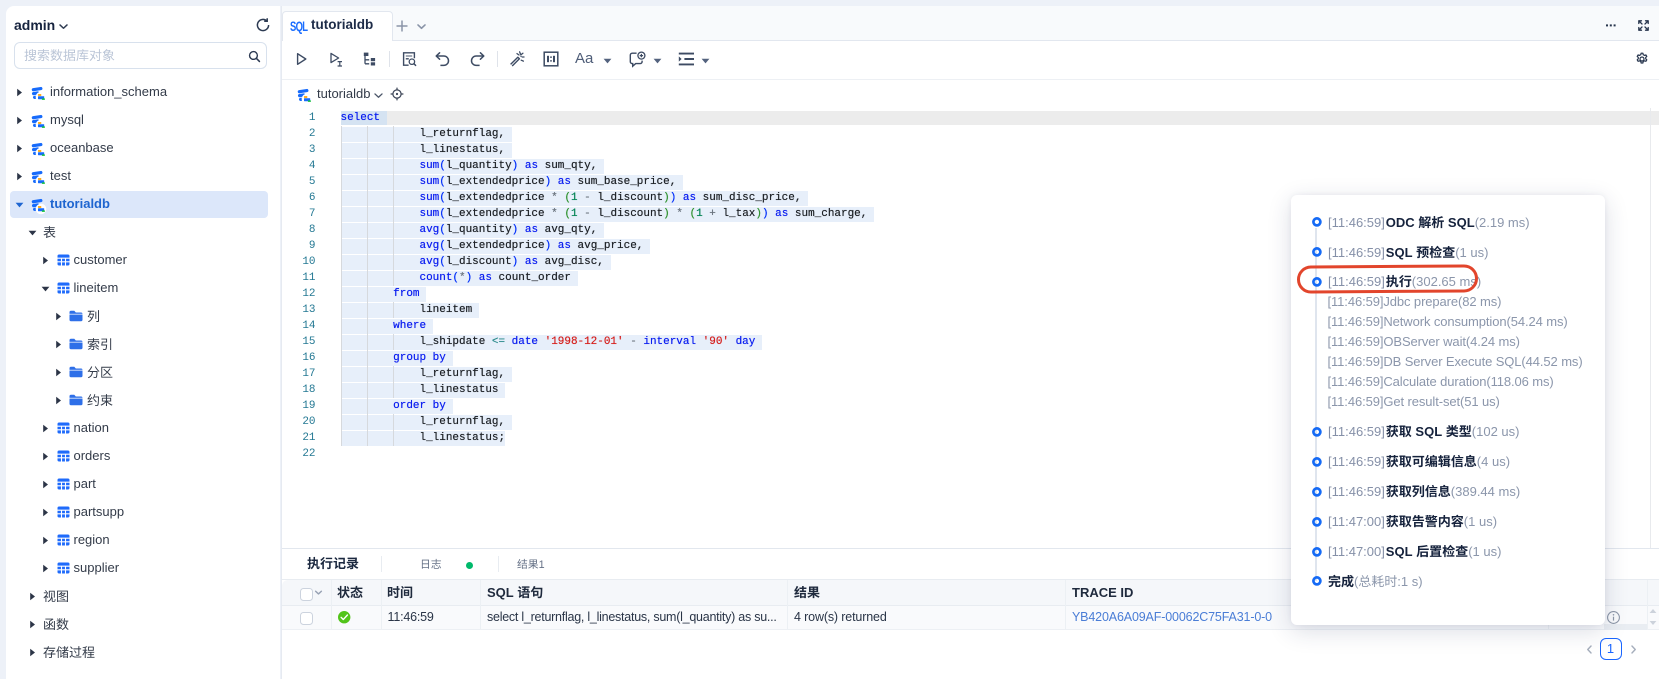  Describe the element at coordinates (1409, 581) in the screenshot. I see `svg-text: :1 s)` at that location.